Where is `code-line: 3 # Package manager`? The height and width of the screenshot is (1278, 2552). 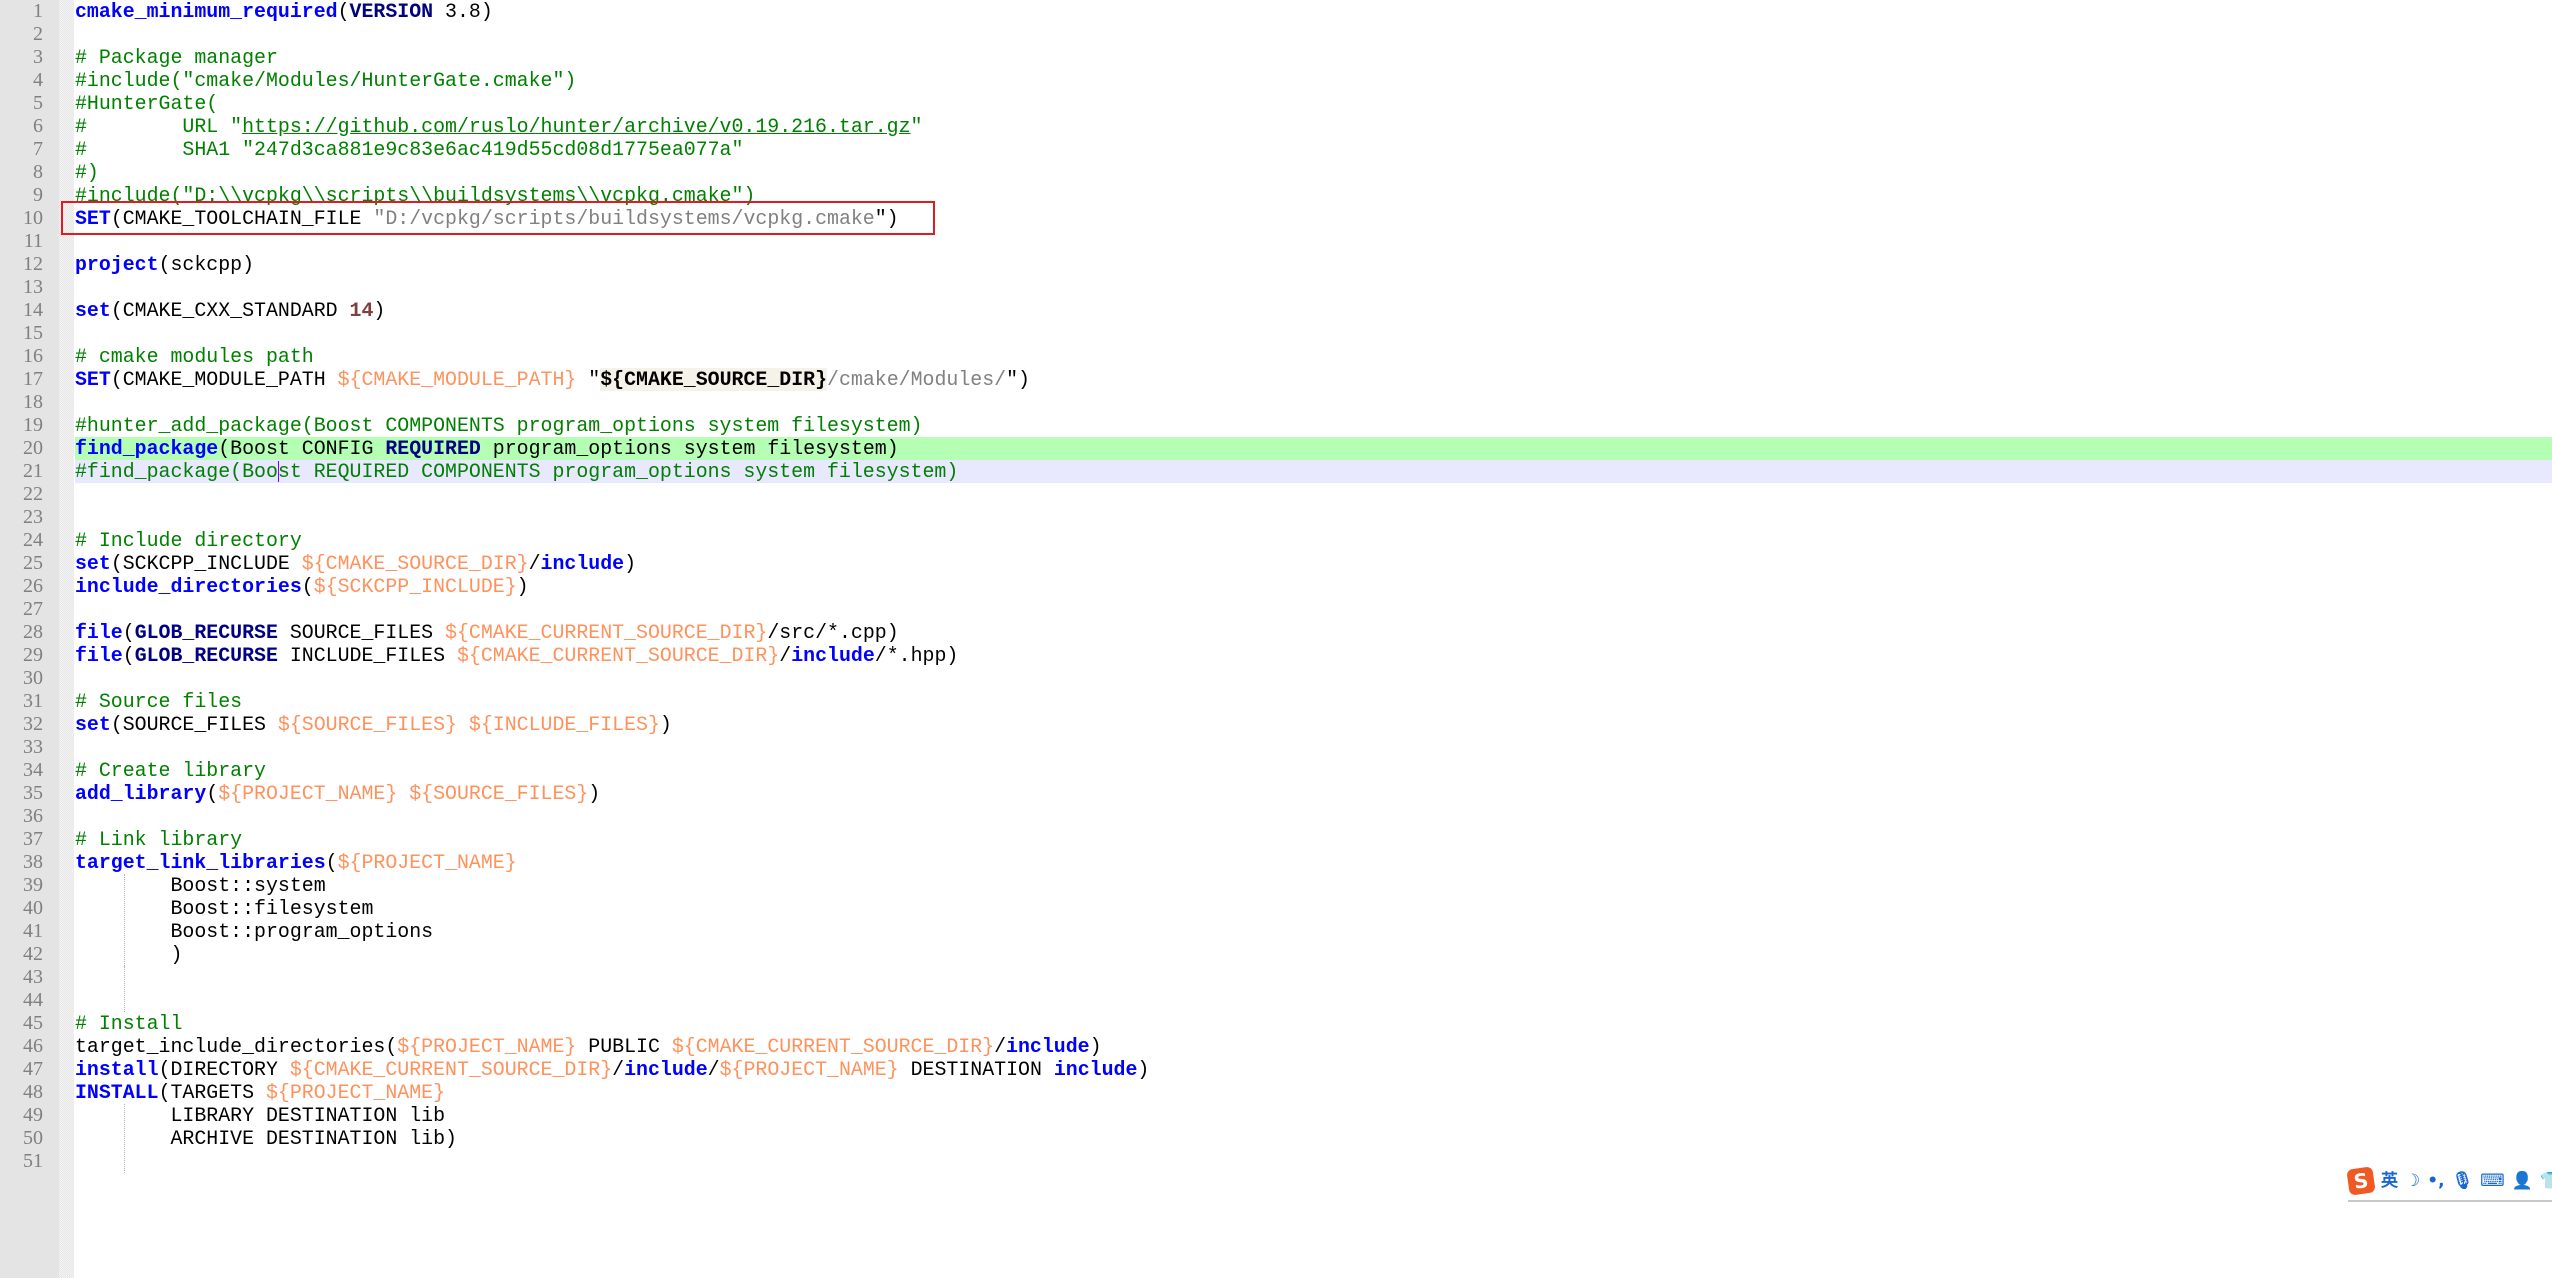 code-line: 3 # Package manager is located at coordinates (1276, 57).